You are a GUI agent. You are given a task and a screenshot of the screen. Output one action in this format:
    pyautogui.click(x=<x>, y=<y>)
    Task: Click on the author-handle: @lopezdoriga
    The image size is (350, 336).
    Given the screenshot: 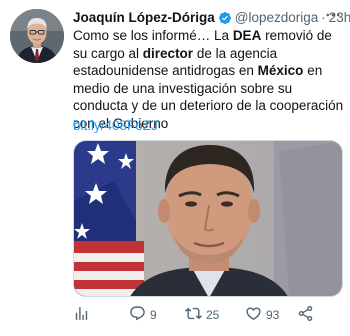 What is the action you would take?
    pyautogui.click(x=277, y=18)
    